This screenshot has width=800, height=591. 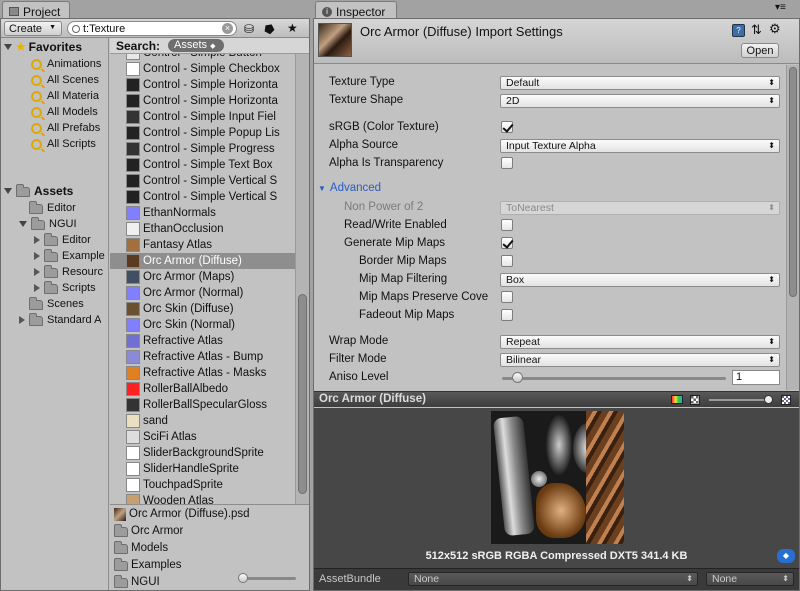 I want to click on result-item: SciFi Atlas, so click(x=202, y=437).